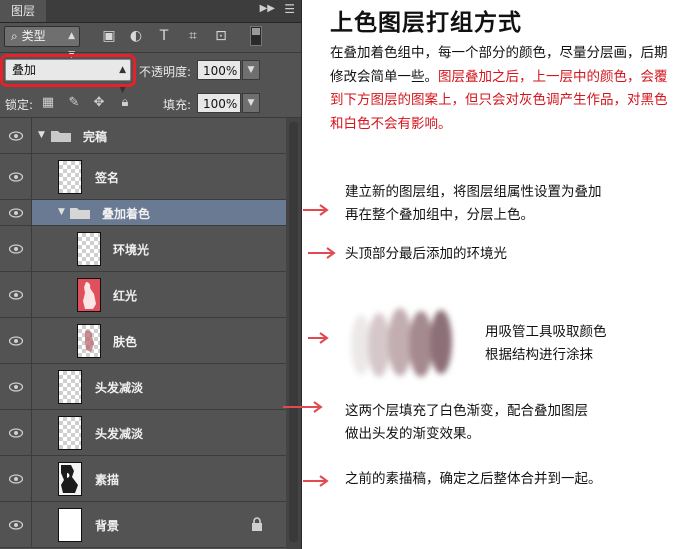  I want to click on type-filter-icon: T, so click(164, 36).